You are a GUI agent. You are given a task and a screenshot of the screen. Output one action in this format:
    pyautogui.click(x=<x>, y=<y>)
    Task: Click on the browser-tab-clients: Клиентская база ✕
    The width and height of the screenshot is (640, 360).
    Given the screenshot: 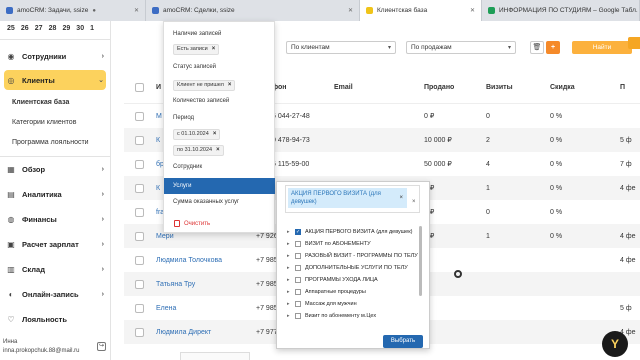 What is the action you would take?
    pyautogui.click(x=421, y=10)
    